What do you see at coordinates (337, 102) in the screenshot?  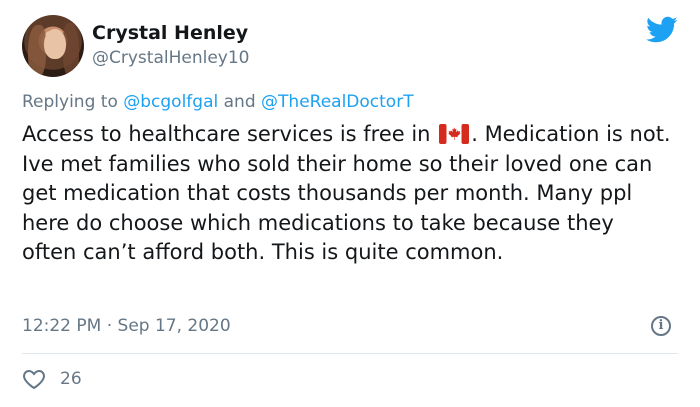 I see `mention-link: @TheRealDoctorT` at bounding box center [337, 102].